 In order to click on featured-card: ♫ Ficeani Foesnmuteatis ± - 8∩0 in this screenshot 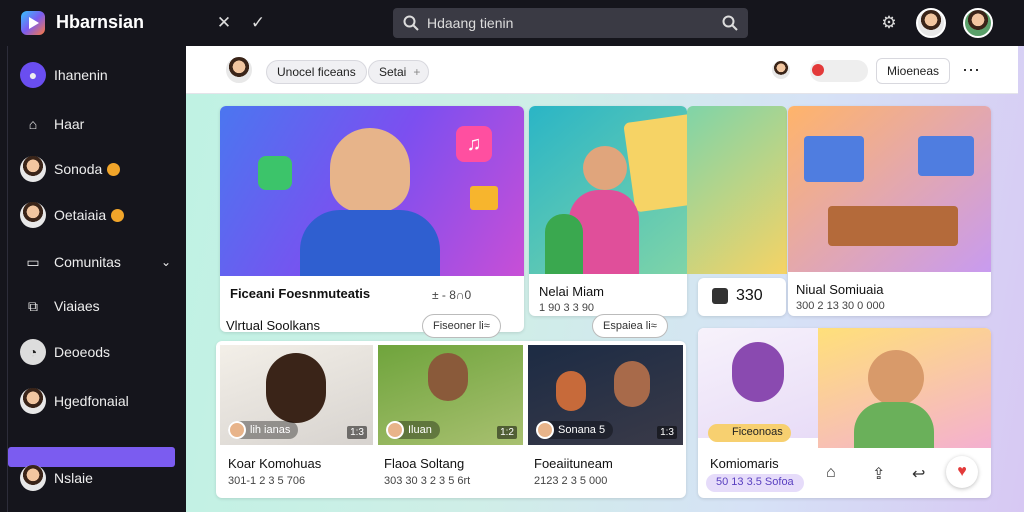, I will do `click(372, 219)`.